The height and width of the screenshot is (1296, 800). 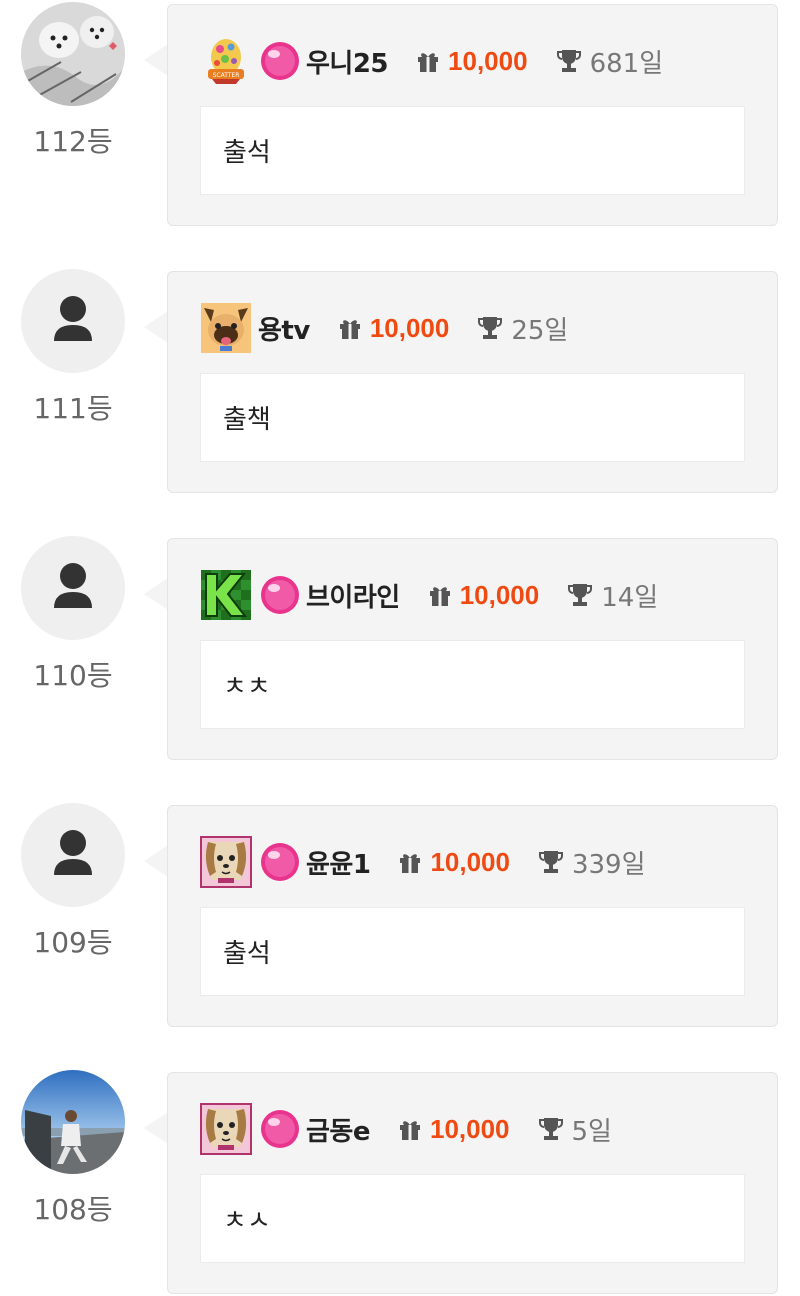 I want to click on comment-meta: 용tv 10,000 25일, so click(x=384, y=328).